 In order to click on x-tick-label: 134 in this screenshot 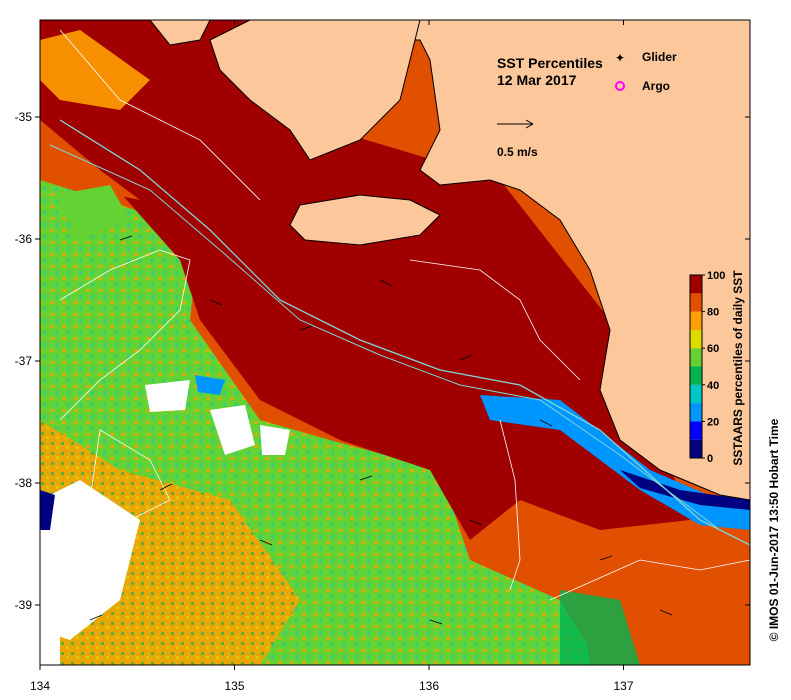, I will do `click(40, 686)`.